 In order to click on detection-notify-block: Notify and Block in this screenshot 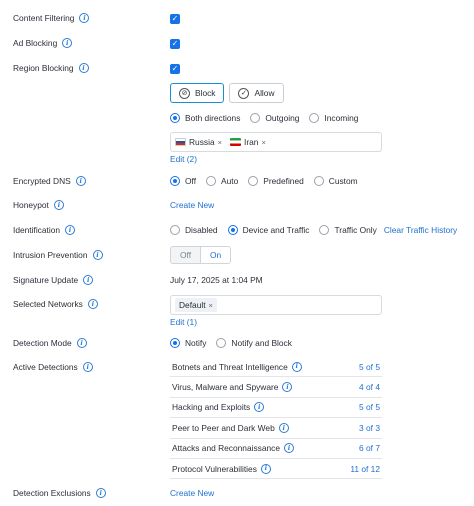, I will do `click(254, 343)`.